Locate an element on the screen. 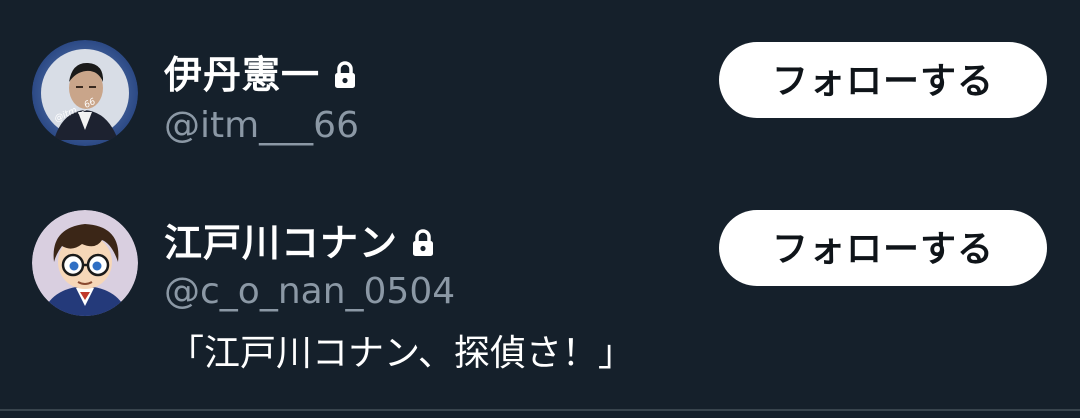 Image resolution: width=1080 pixels, height=418 pixels. display-name: 江戸川コナン is located at coordinates (300, 243).